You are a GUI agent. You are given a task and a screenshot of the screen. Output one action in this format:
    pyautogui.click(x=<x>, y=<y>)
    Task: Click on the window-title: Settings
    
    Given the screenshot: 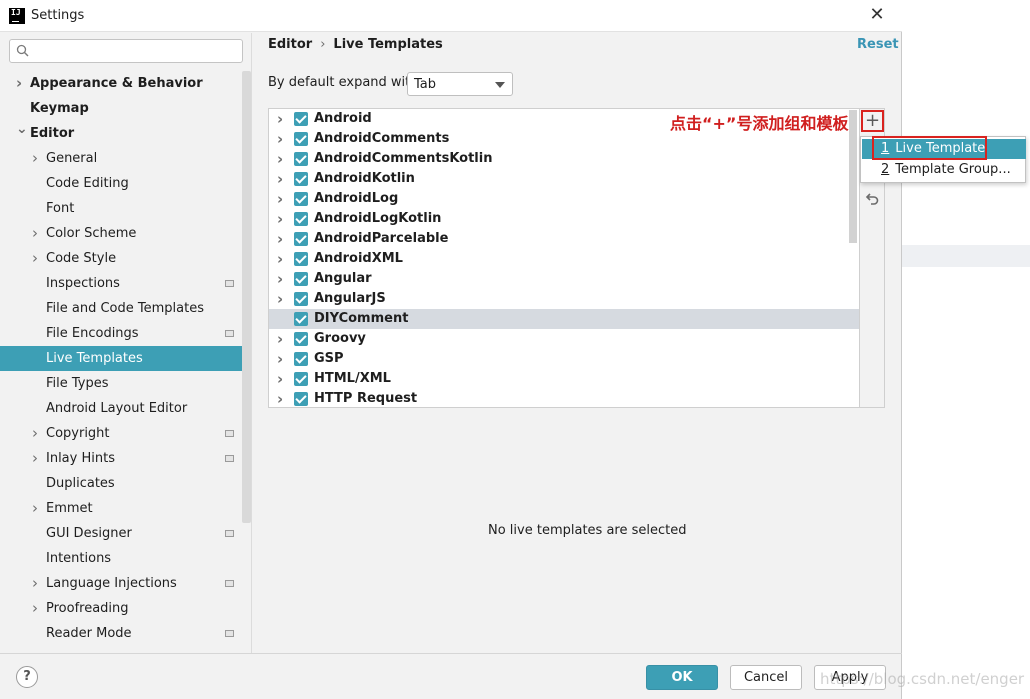 What is the action you would take?
    pyautogui.click(x=58, y=15)
    